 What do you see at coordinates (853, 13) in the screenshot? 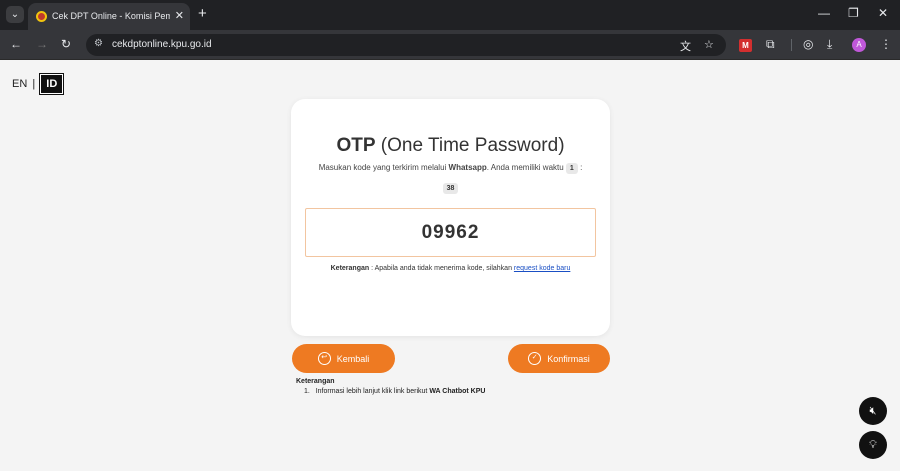
I see `restore-icon: ❐` at bounding box center [853, 13].